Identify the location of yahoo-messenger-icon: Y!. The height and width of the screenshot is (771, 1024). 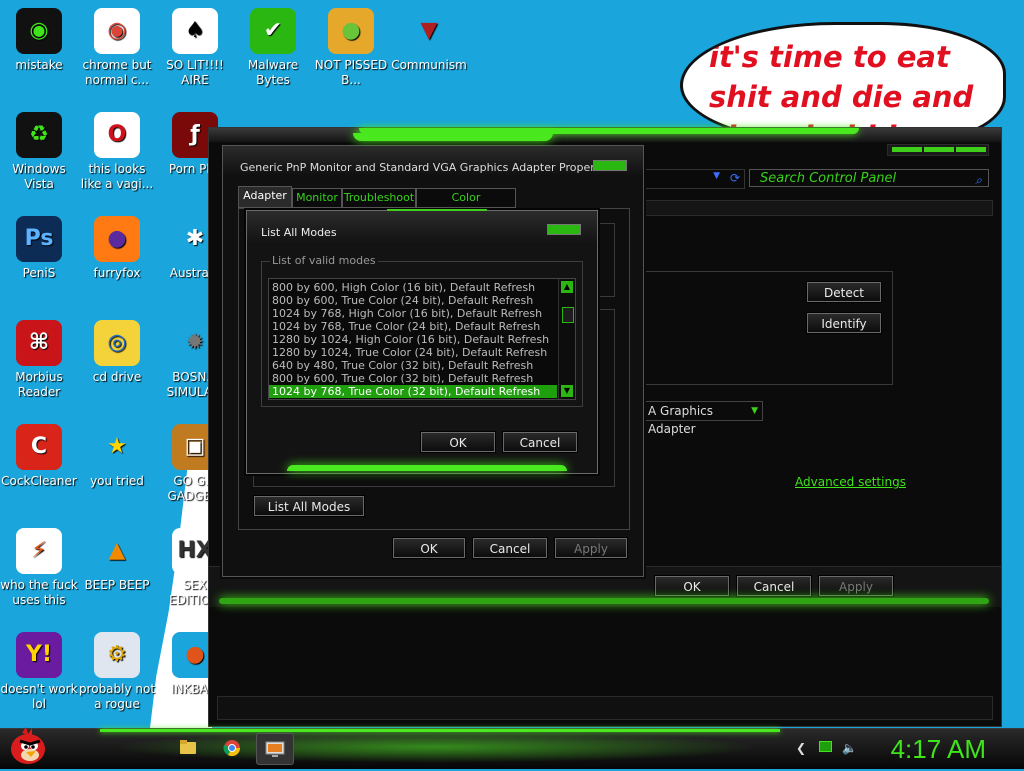
(39, 655).